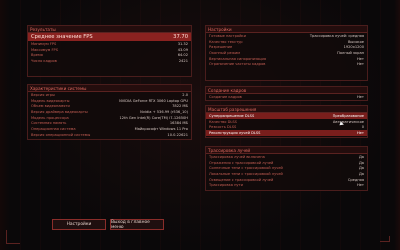 Image resolution: width=400 pixels, height=250 pixels. I want to click on row-label: Качество DLSS, so click(223, 121).